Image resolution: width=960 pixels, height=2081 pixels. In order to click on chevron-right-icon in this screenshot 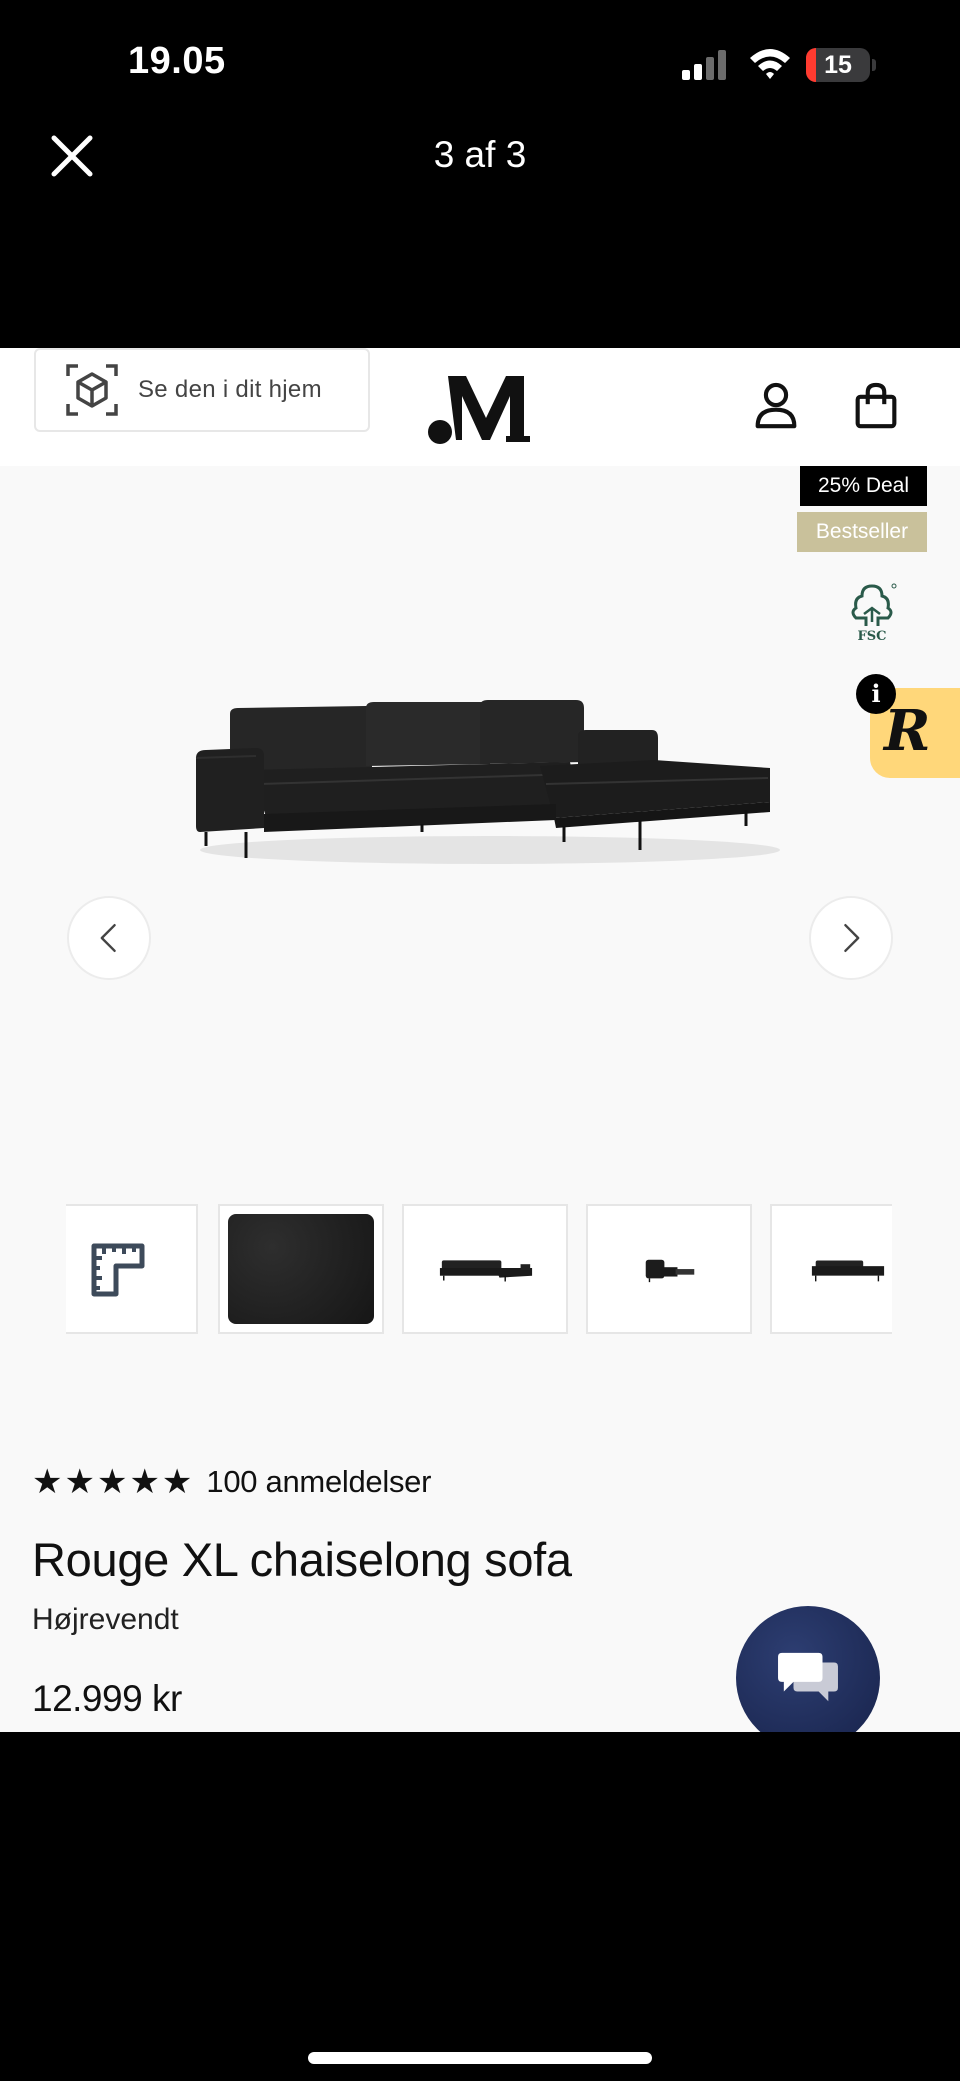, I will do `click(852, 938)`.